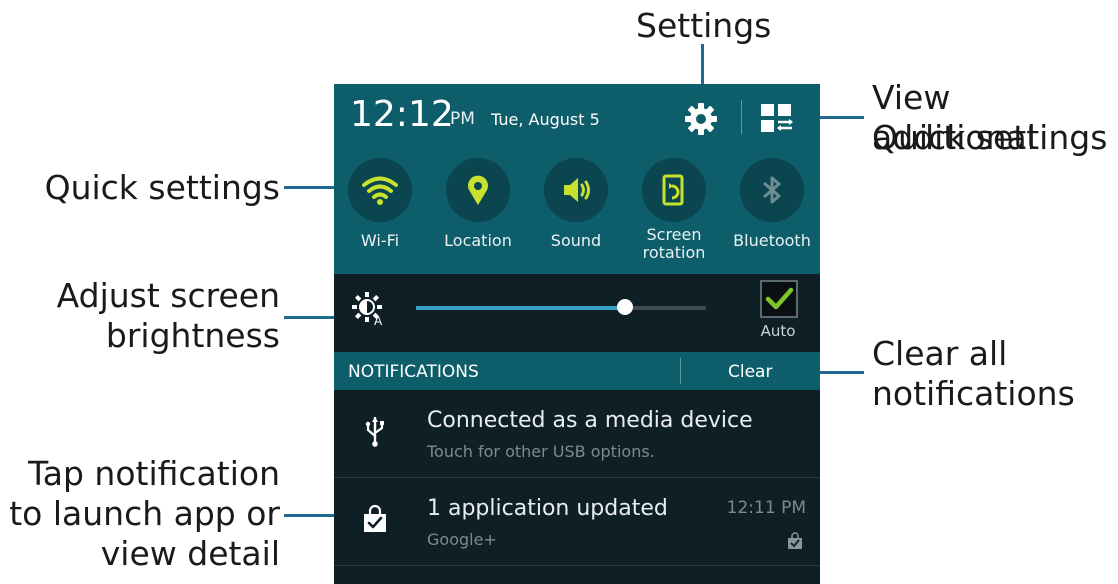  I want to click on notification-subtitle: Touch for other USB options., so click(541, 451).